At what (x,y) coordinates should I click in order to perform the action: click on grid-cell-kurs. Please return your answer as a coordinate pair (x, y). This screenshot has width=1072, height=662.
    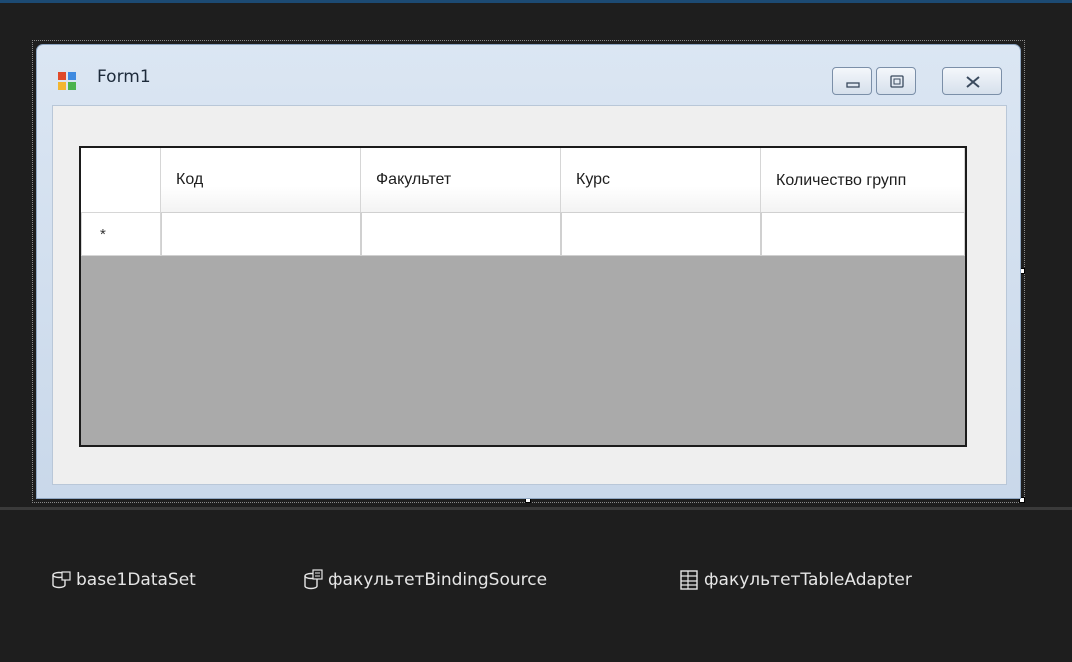
    Looking at the image, I should click on (661, 234).